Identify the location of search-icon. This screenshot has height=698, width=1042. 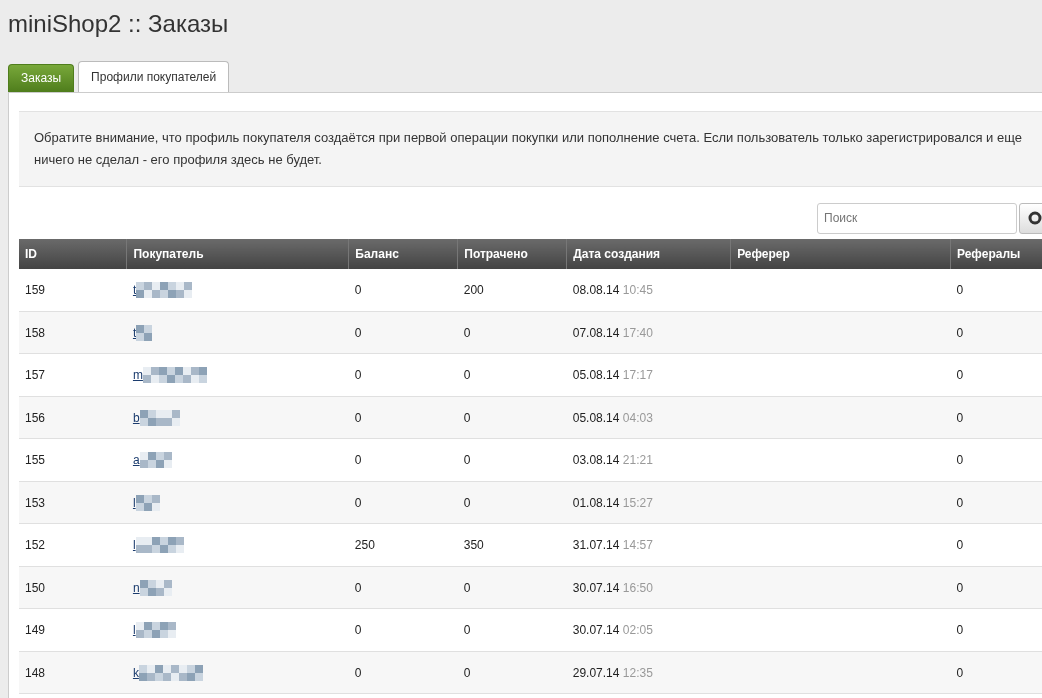
(1035, 218).